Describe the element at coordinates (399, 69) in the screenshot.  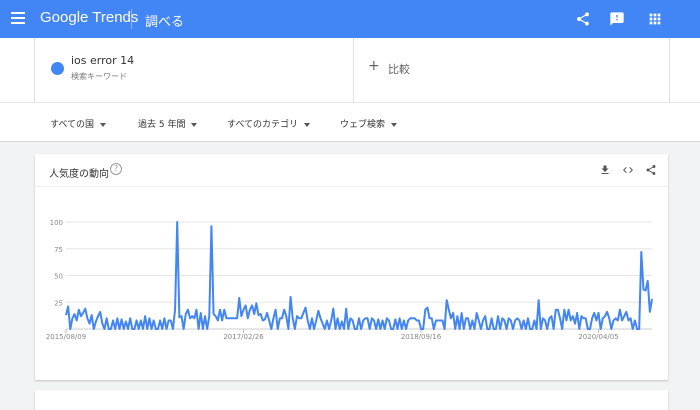
I see `compare-label: 比較` at that location.